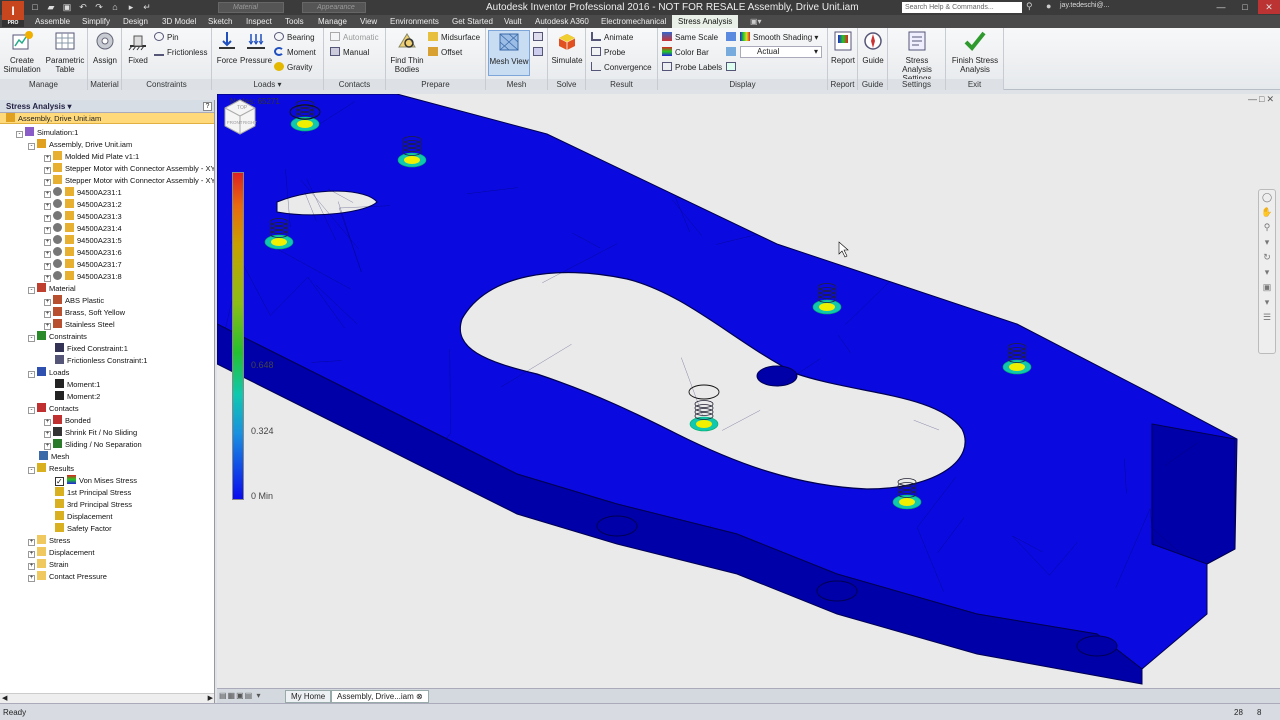  I want to click on tree-item: - Constraints, so click(57, 337).